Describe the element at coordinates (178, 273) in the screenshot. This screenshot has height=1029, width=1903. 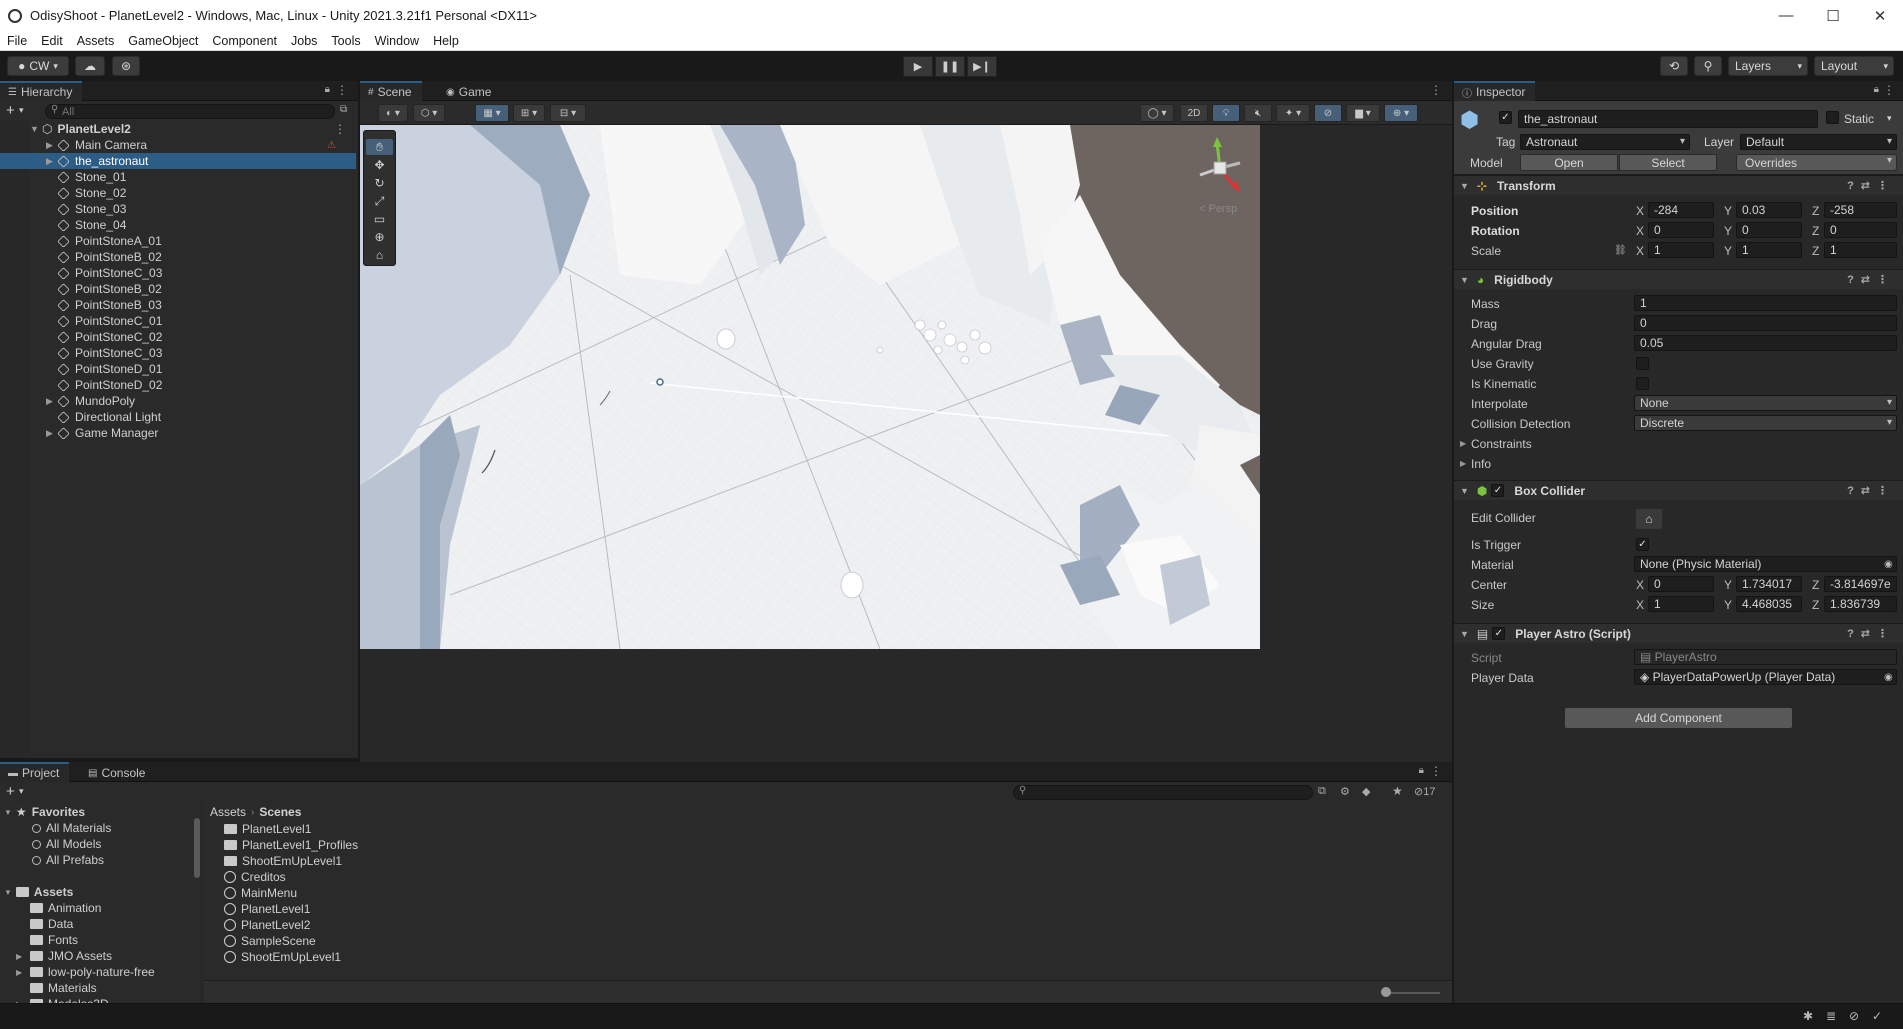
I see `hierarchy-item: PointStoneC_03` at that location.